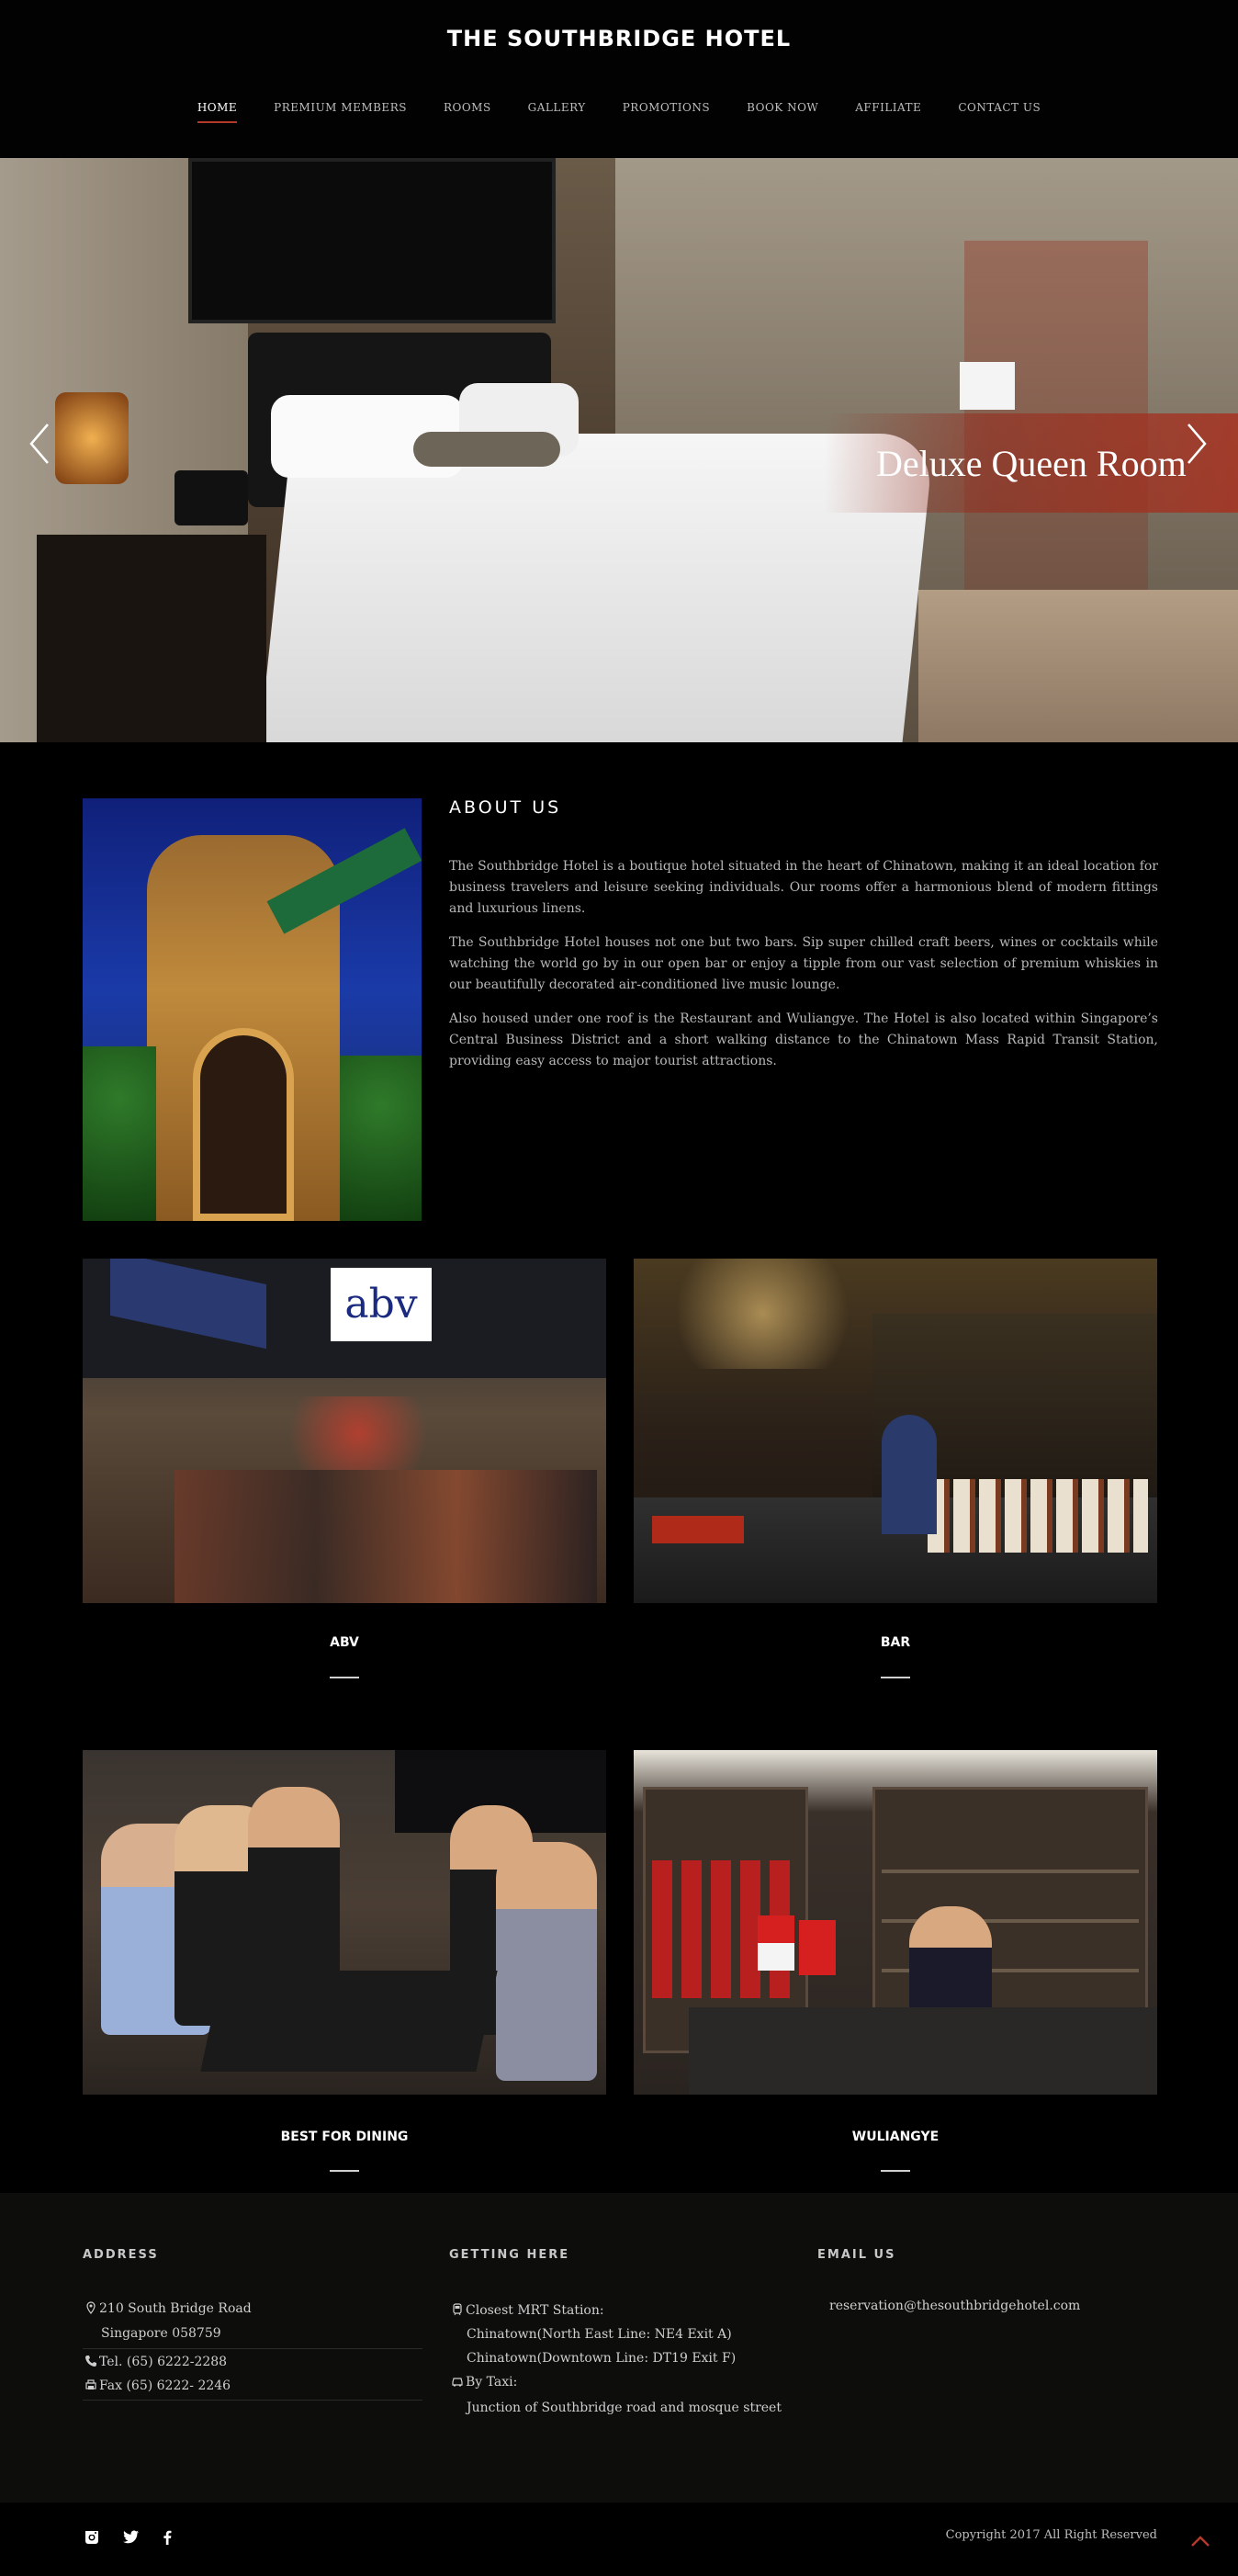  I want to click on wuliangye-divider, so click(895, 2171).